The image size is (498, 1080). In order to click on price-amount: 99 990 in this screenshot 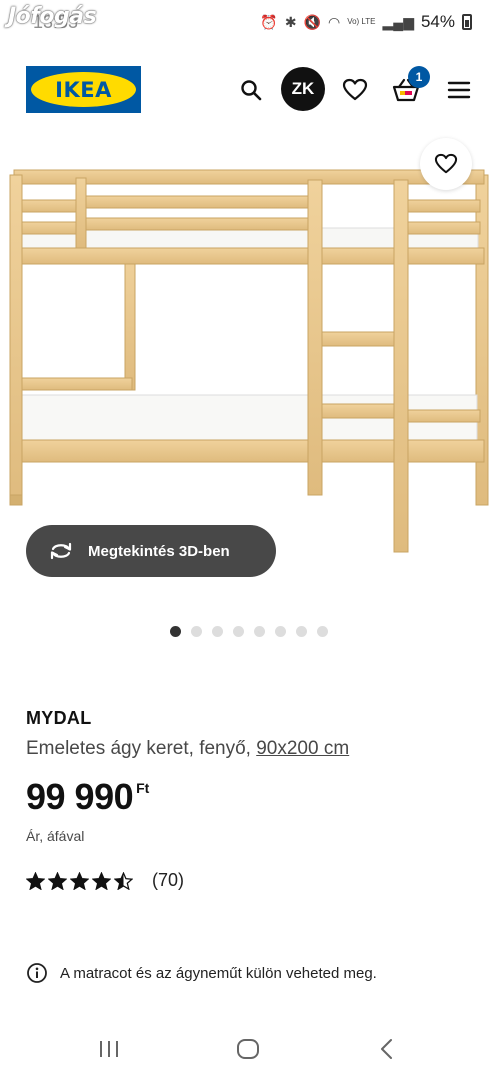, I will do `click(80, 796)`.